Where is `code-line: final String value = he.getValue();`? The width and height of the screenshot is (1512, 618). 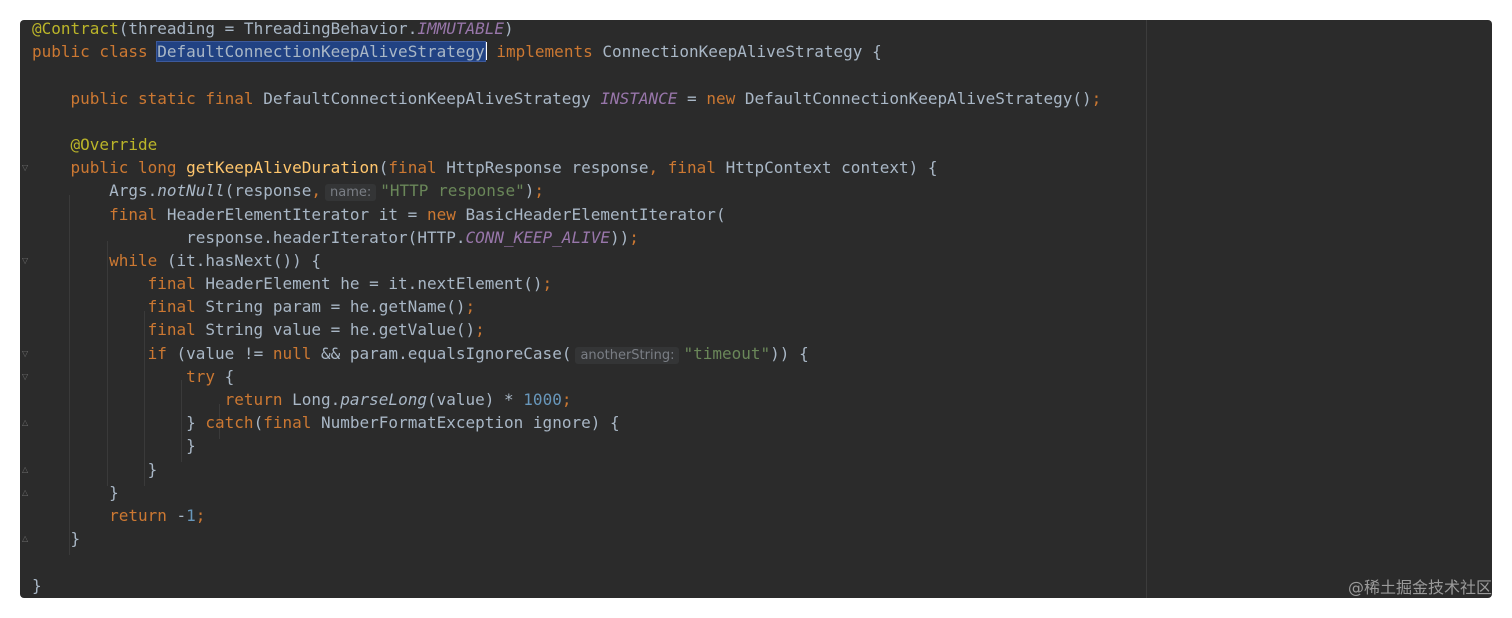
code-line: final String value = he.getValue(); is located at coordinates (566, 329).